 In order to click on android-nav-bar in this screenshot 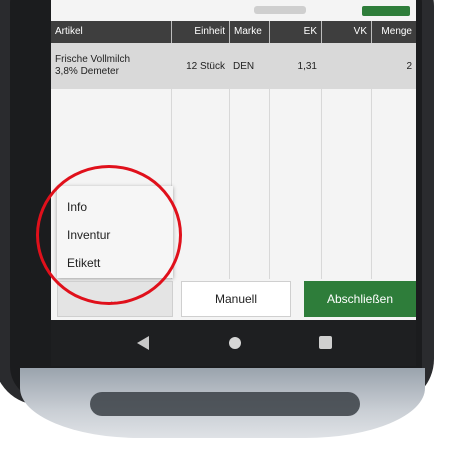, I will do `click(233, 343)`.